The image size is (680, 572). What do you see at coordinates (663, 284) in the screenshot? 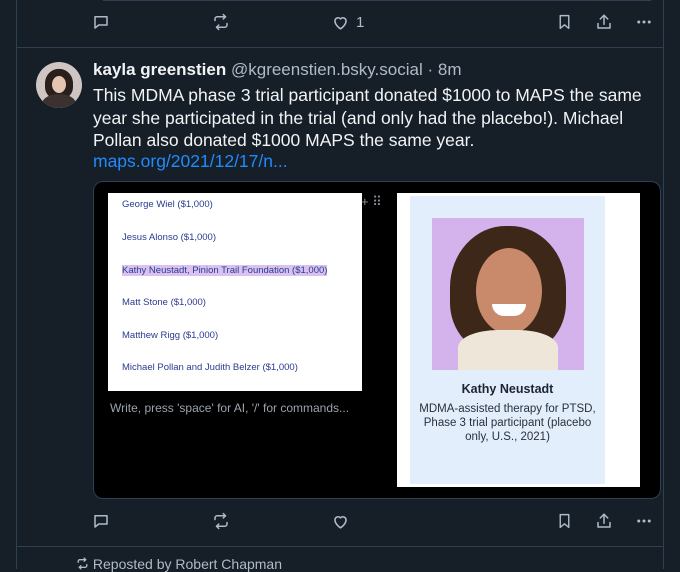
I see `right-border` at bounding box center [663, 284].